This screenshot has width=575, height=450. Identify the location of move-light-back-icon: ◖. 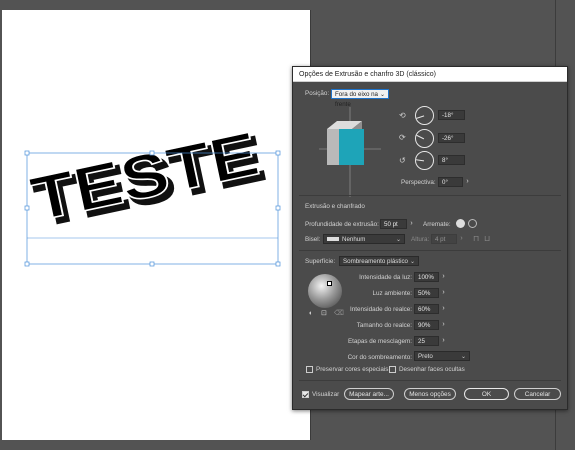
(310, 314).